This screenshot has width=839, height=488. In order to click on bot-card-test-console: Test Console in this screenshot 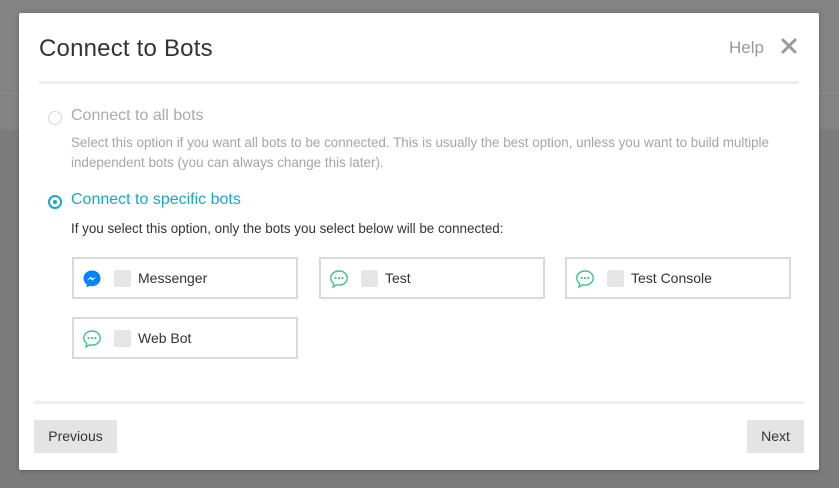, I will do `click(678, 278)`.